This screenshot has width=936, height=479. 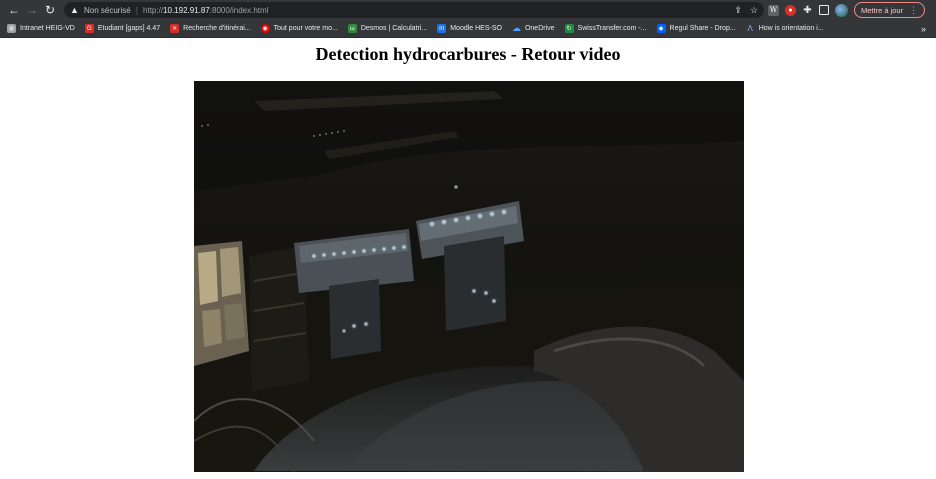 I want to click on moodle-icon: m, so click(x=442, y=28).